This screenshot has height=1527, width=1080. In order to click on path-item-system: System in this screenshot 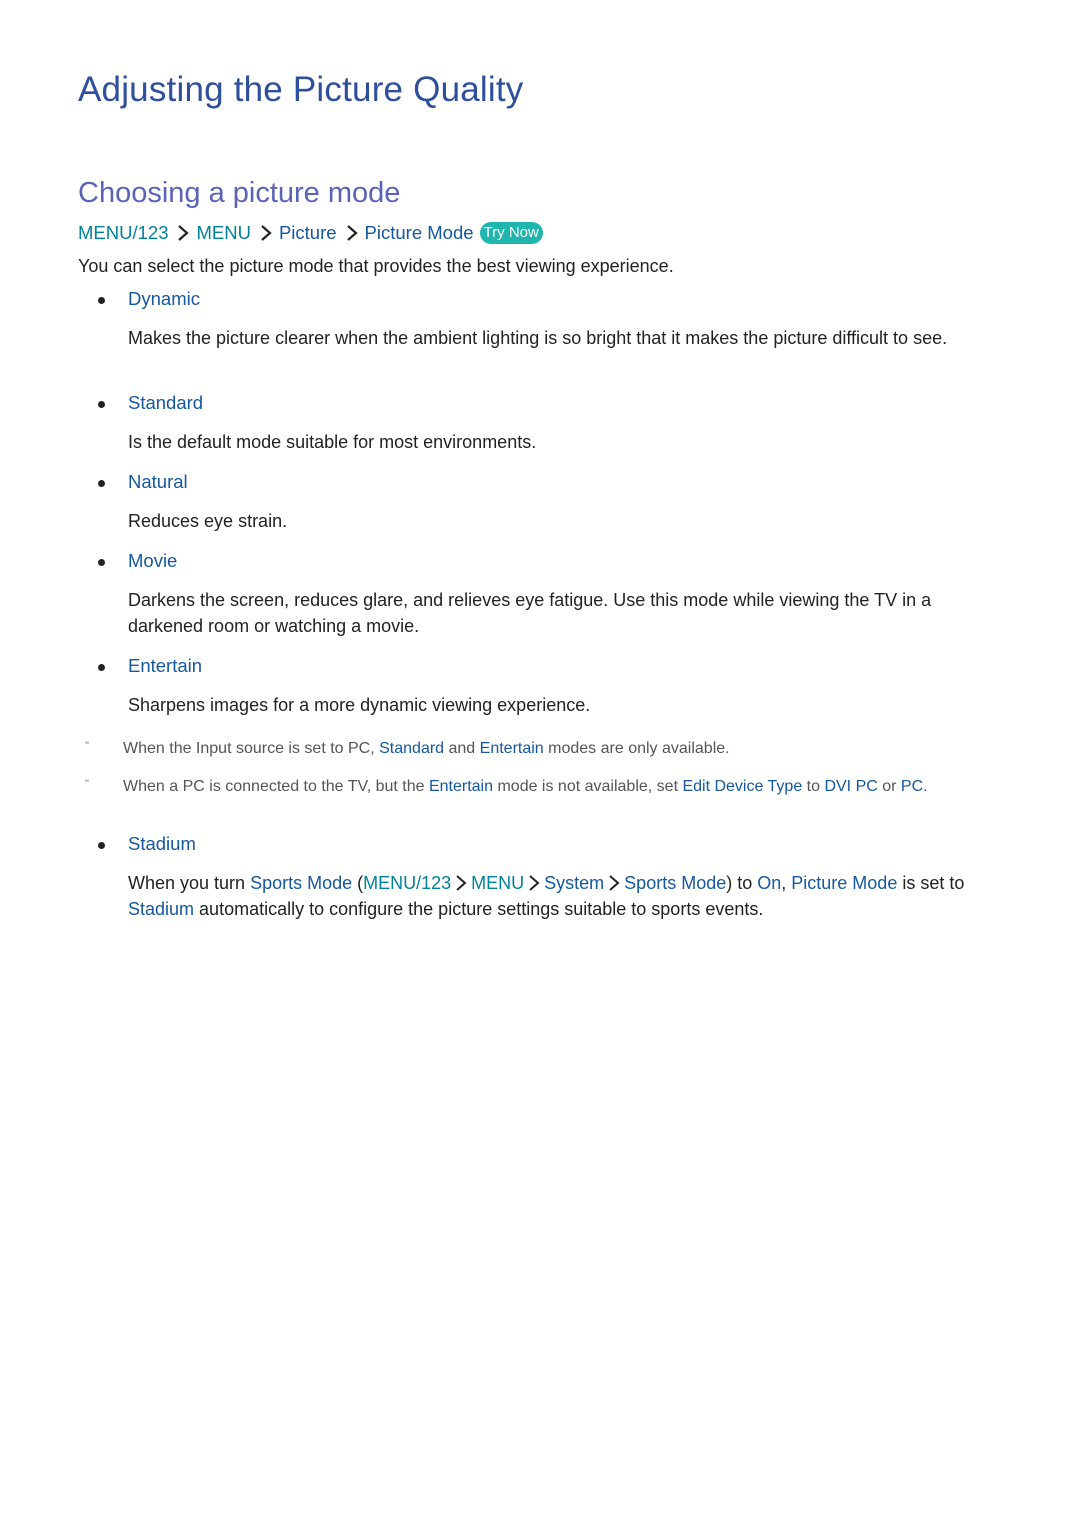, I will do `click(574, 883)`.